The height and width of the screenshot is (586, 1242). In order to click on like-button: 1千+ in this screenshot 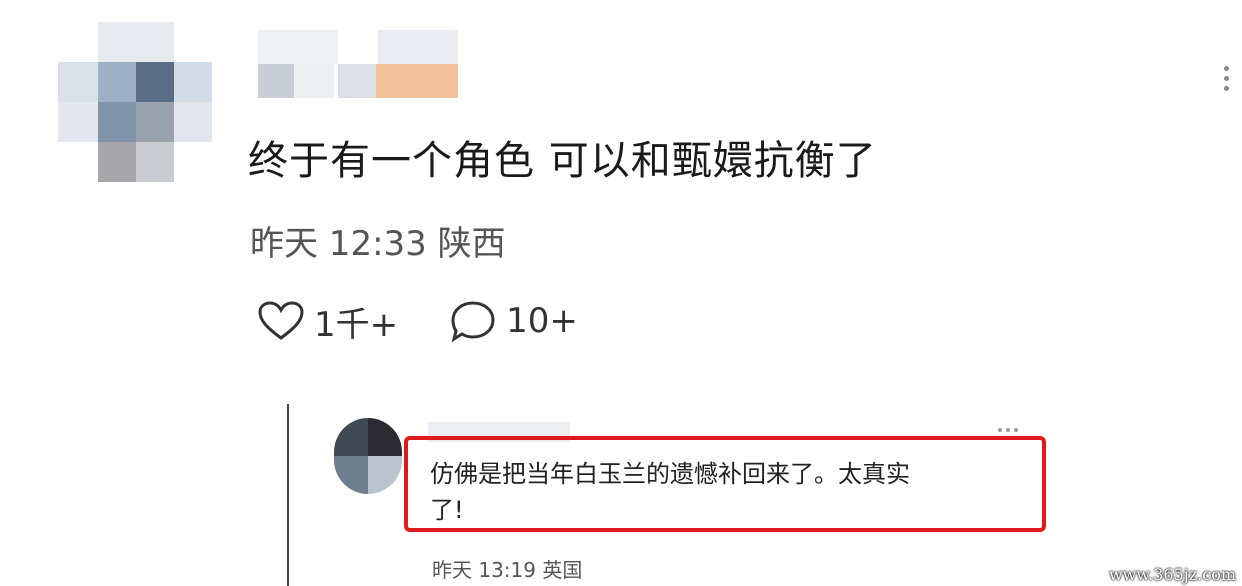, I will do `click(328, 321)`.